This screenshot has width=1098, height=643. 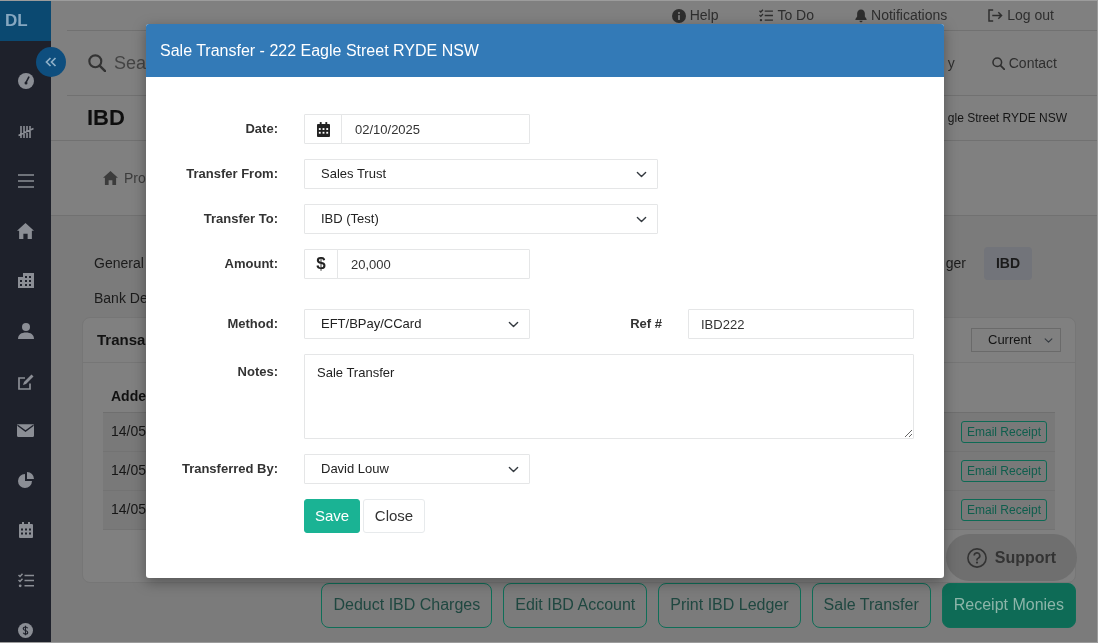 I want to click on currency-addon: $, so click(x=321, y=264).